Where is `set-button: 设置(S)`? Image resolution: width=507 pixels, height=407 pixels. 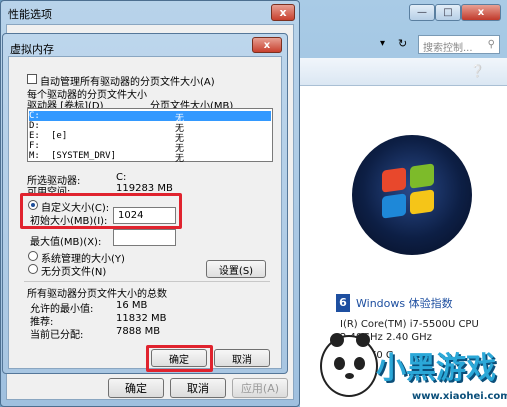
set-button: 设置(S) is located at coordinates (236, 269).